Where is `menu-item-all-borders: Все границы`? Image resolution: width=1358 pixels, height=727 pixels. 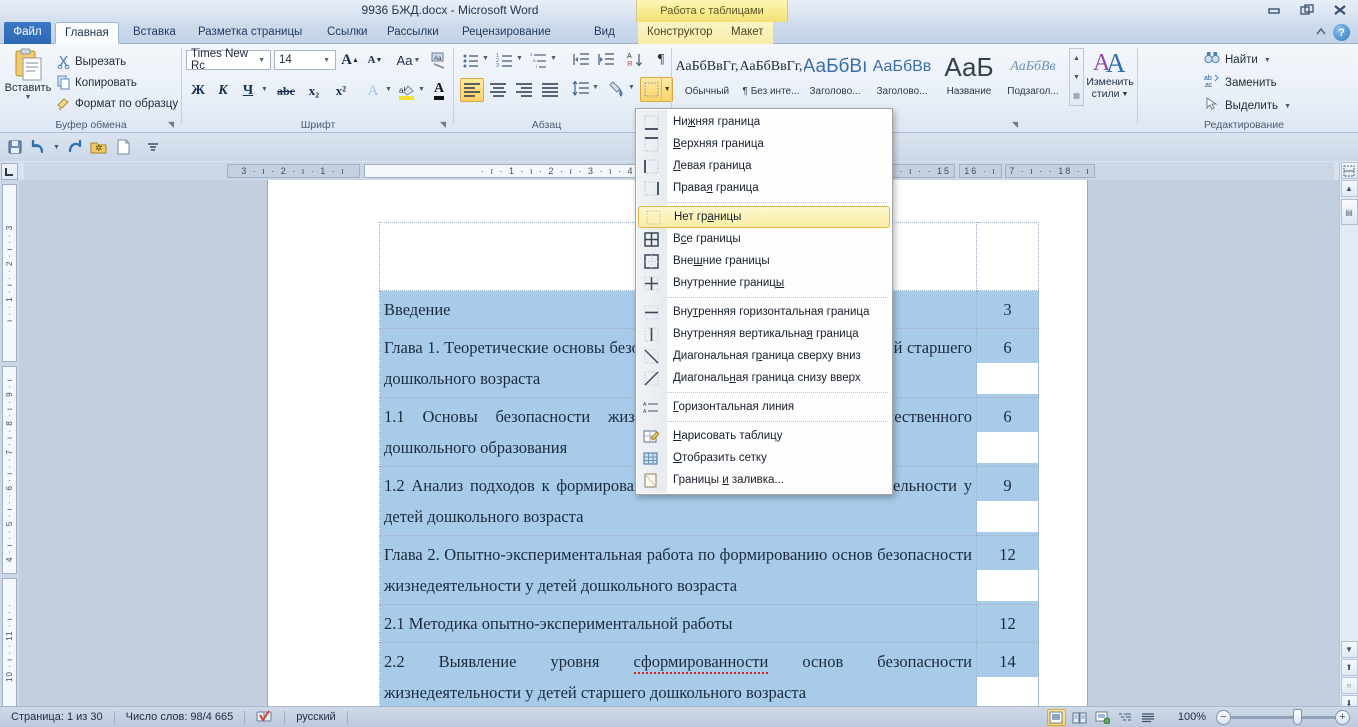
menu-item-all-borders: Все границы is located at coordinates (764, 239).